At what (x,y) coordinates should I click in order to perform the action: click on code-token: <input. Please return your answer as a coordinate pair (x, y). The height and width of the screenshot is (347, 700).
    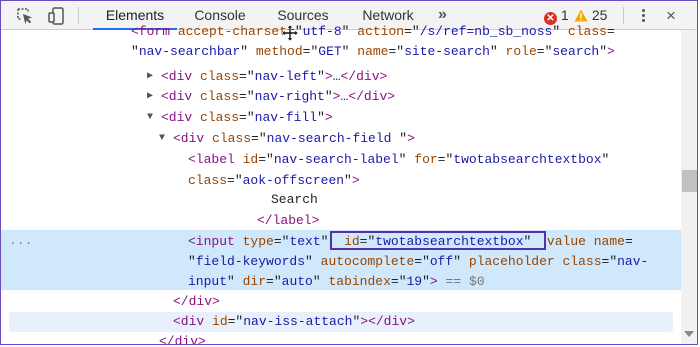
    Looking at the image, I should click on (215, 241).